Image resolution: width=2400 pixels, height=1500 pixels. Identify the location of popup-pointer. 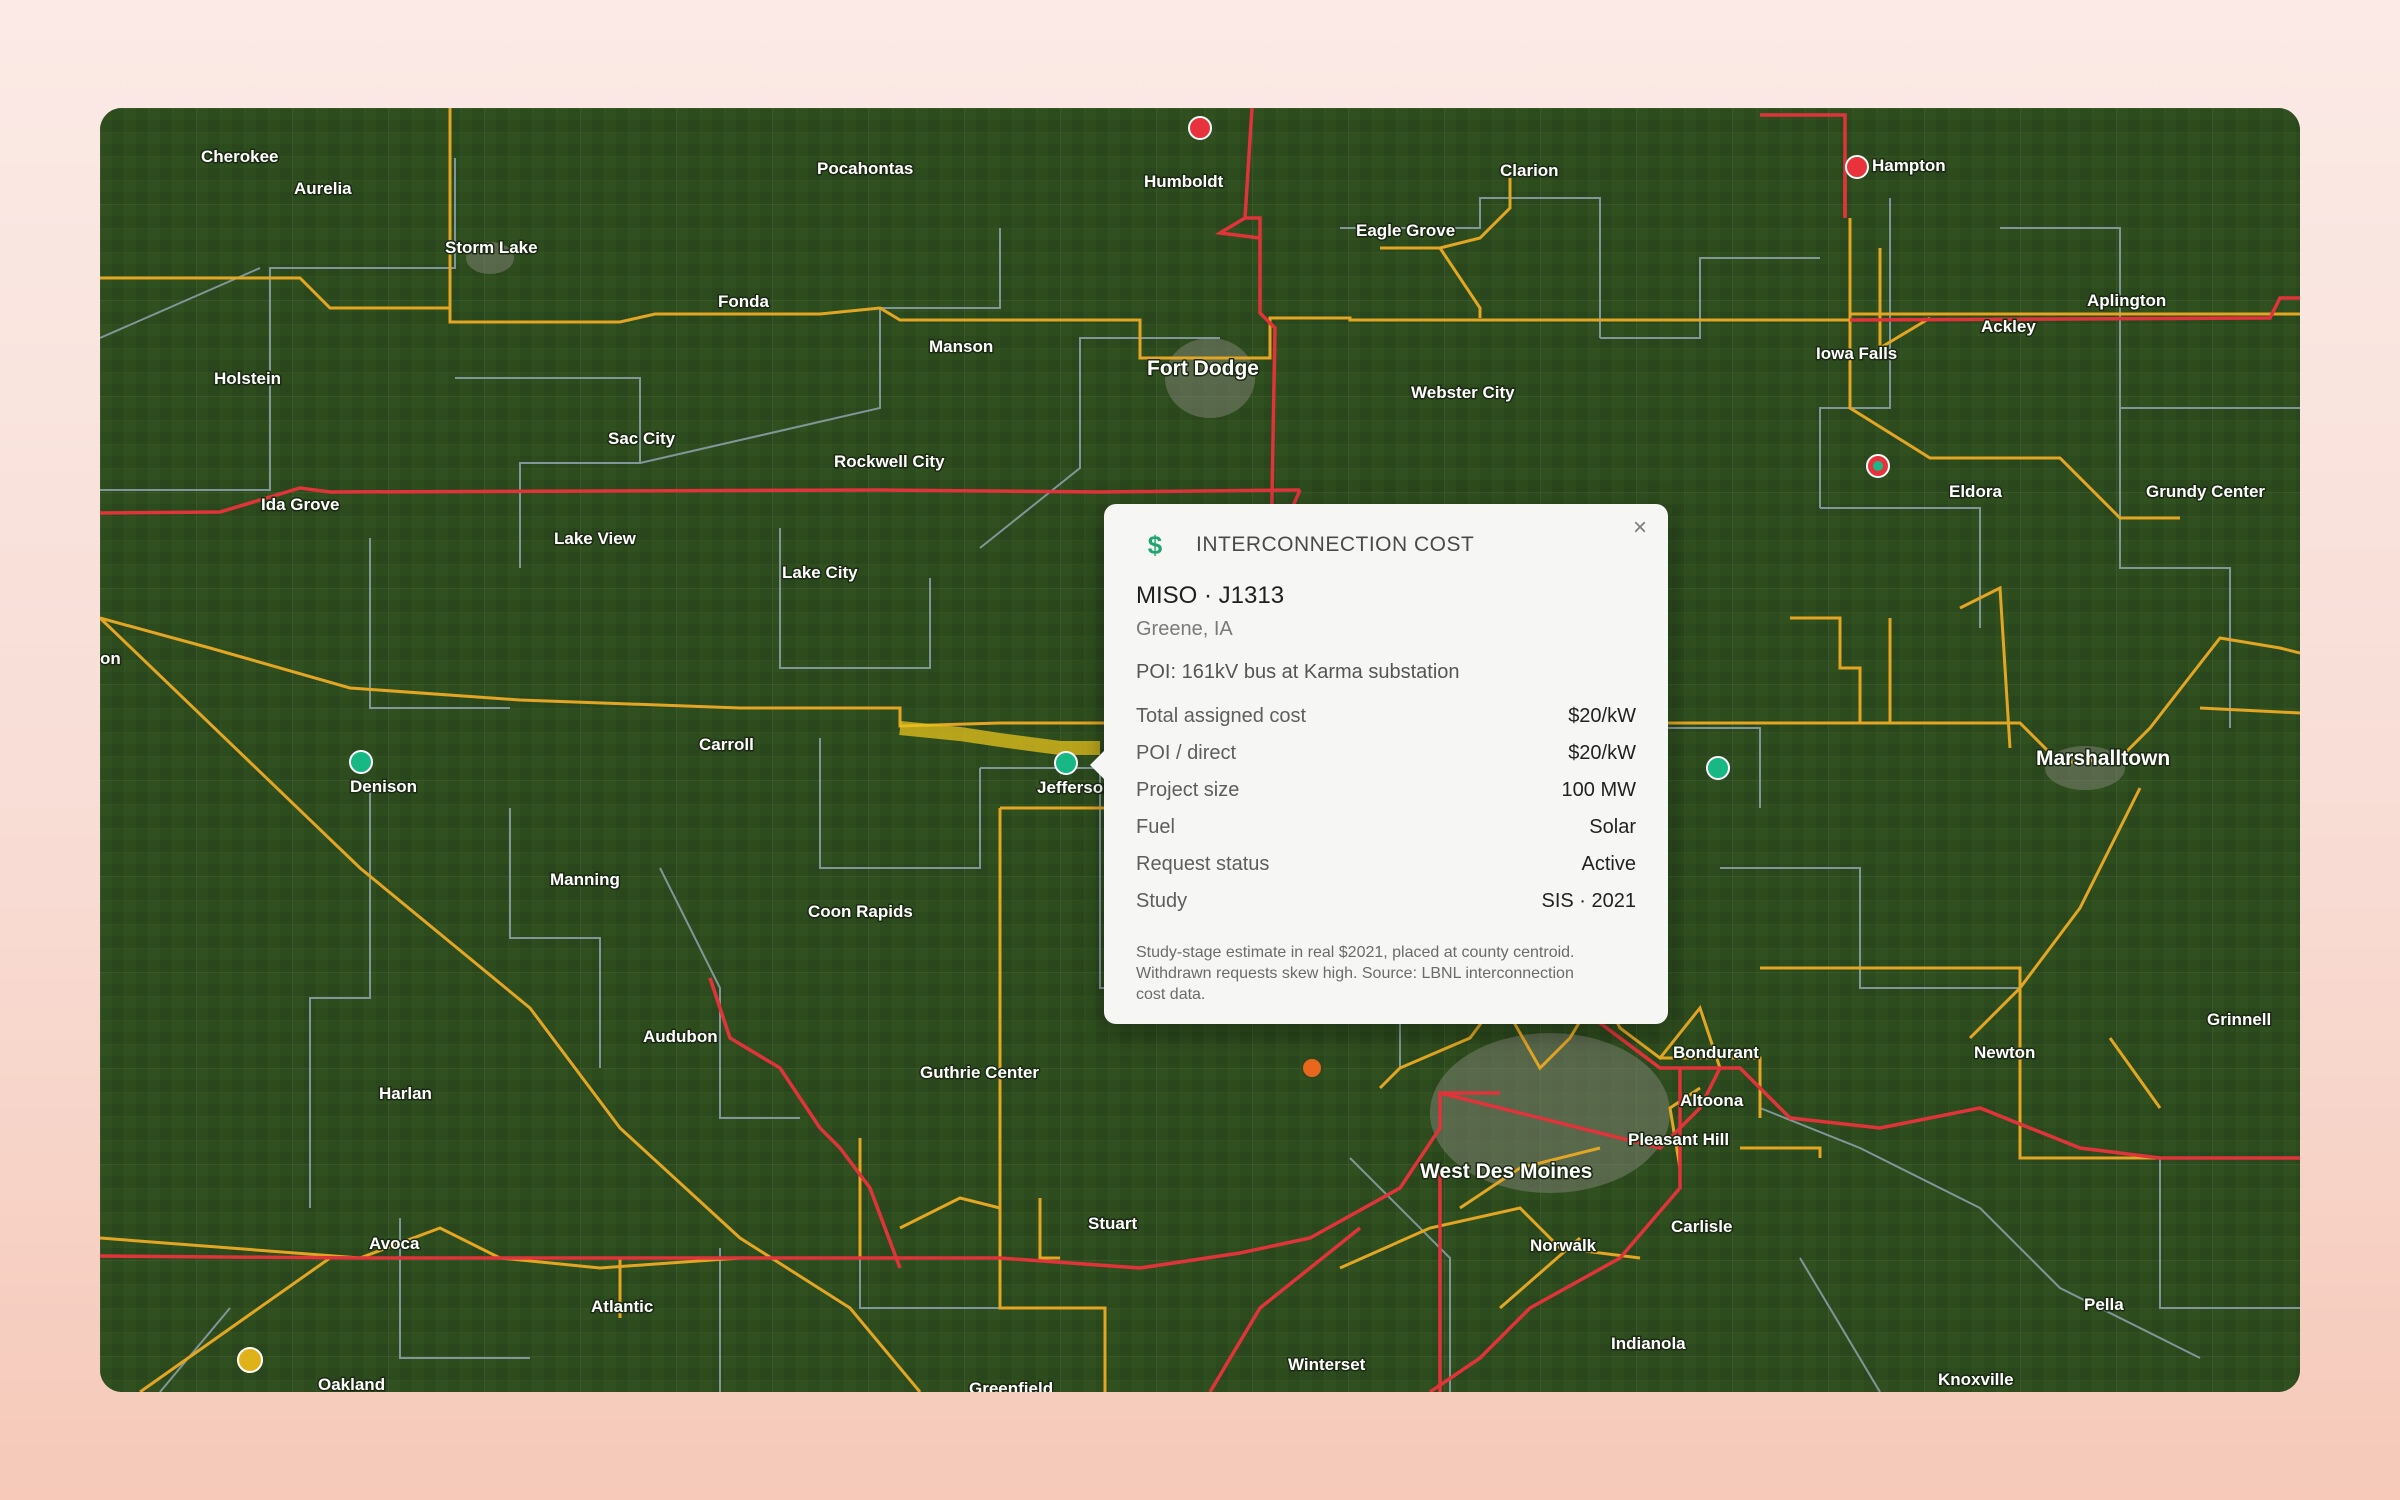
(1097, 765).